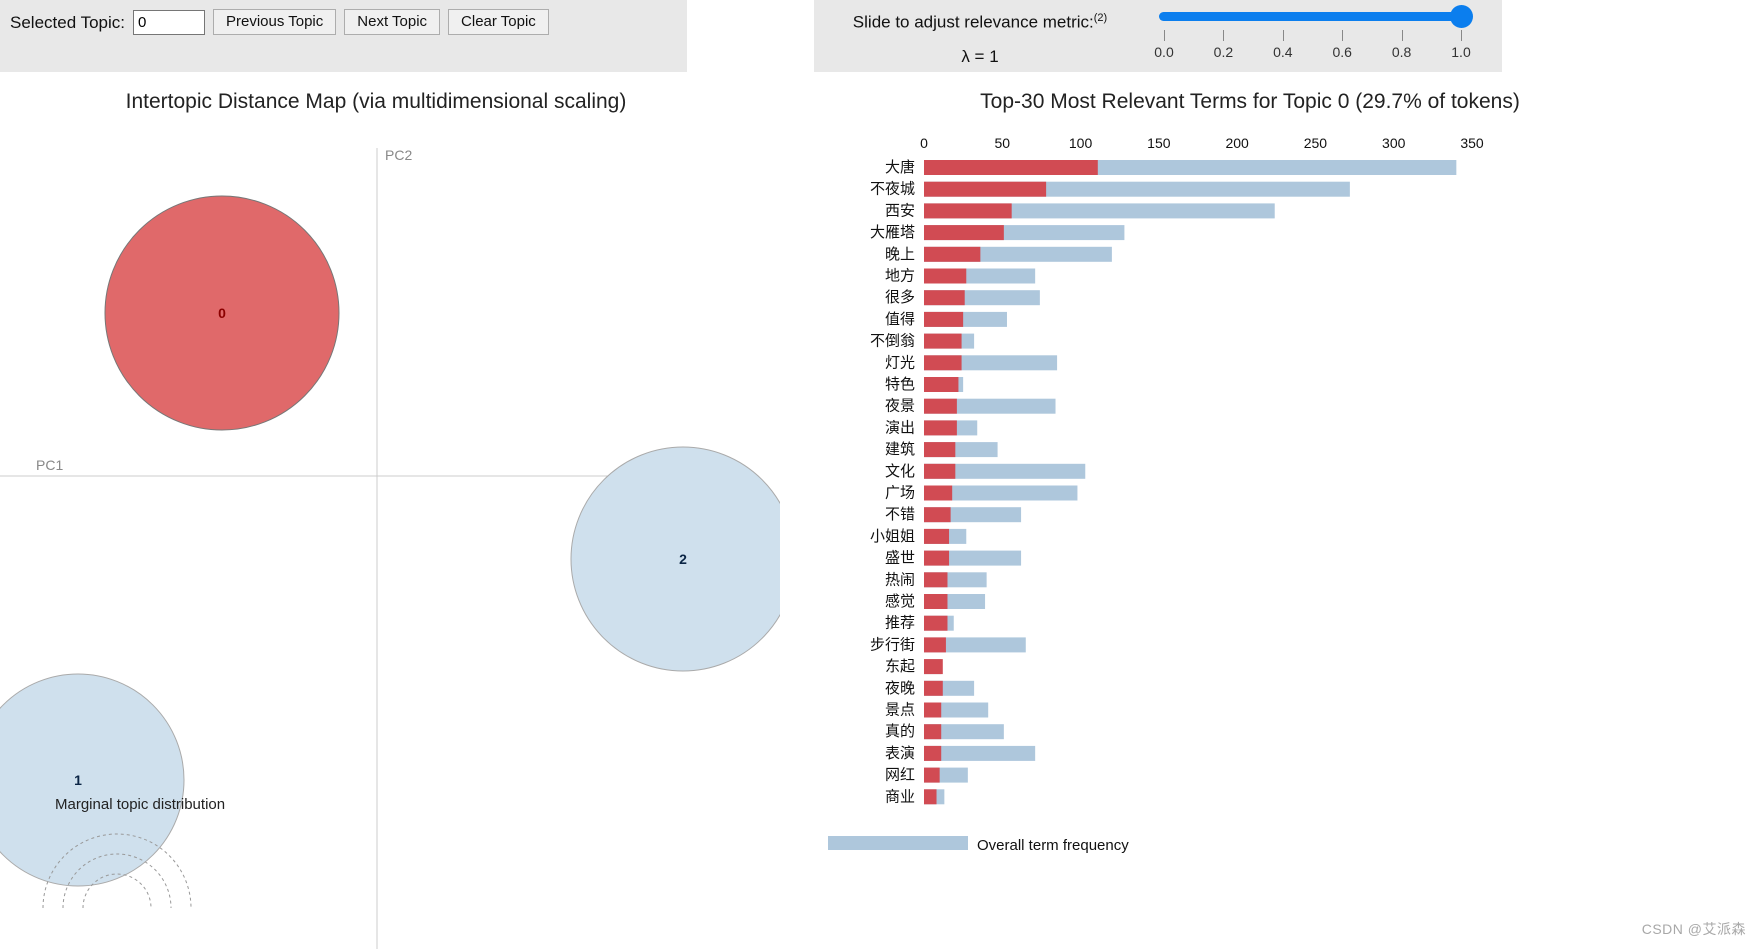 This screenshot has height=949, width=1760. Describe the element at coordinates (900, 449) in the screenshot. I see `term-label: 建筑` at that location.